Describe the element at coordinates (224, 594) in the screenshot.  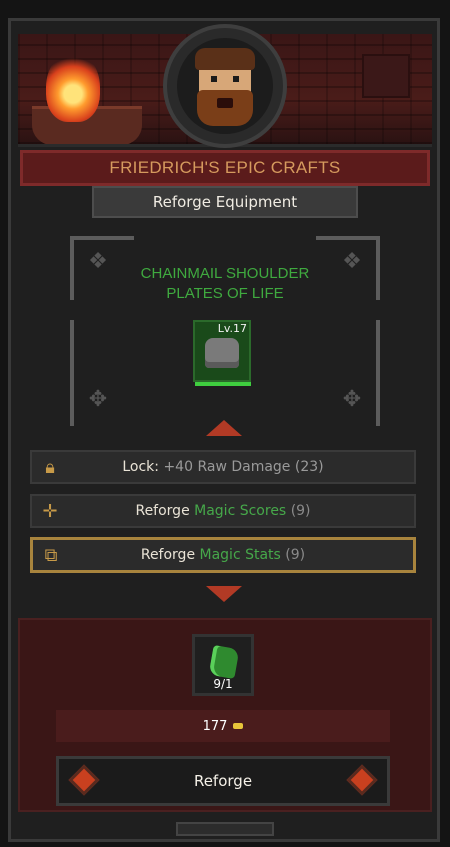
I see `scroll-down-arrow-icon` at that location.